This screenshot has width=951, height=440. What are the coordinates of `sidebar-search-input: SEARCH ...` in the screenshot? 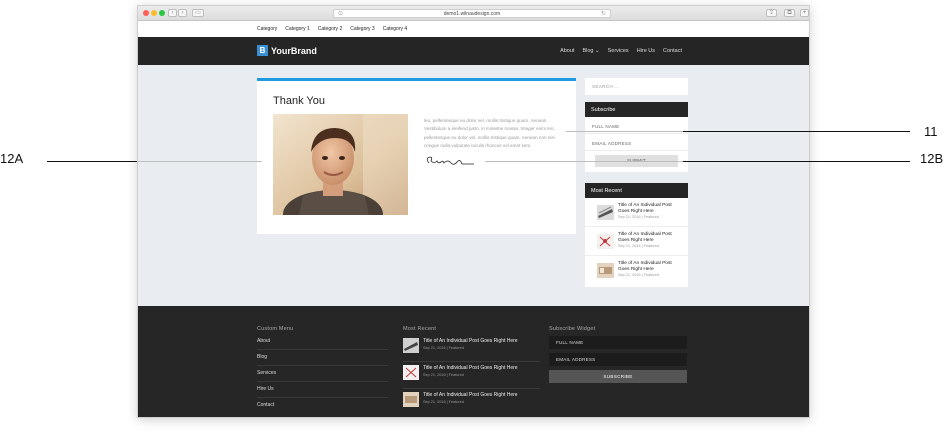 It's located at (636, 86).